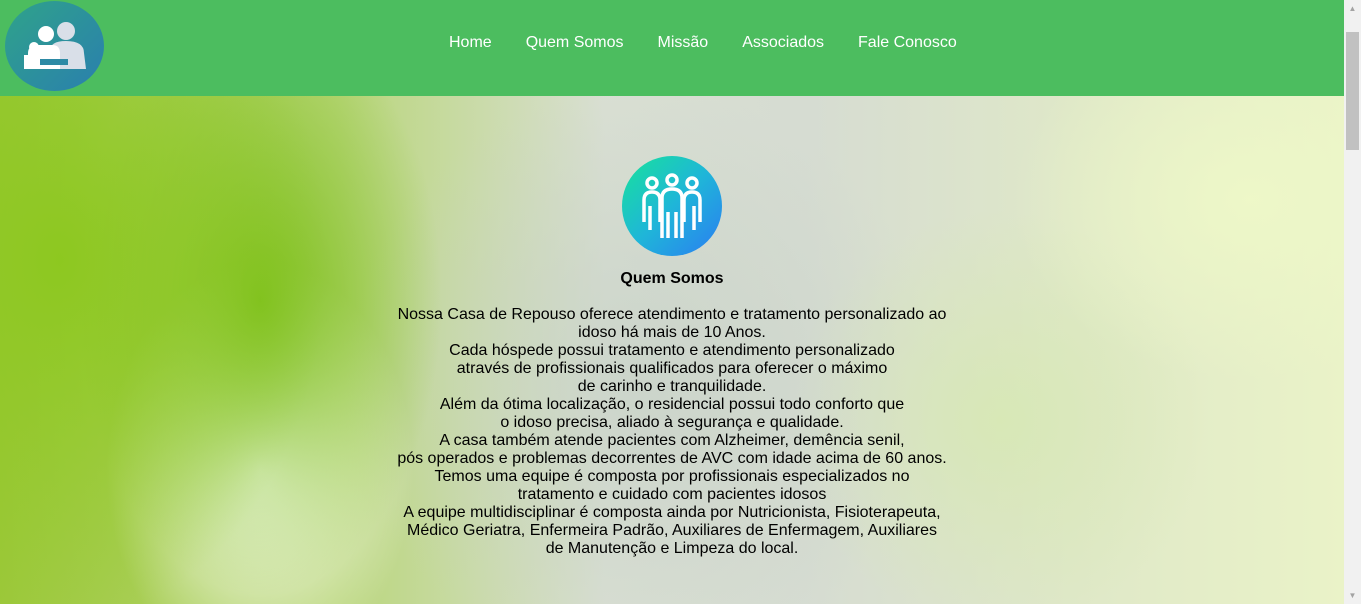  I want to click on about-line: idoso há mais de 10 Anos., so click(672, 332).